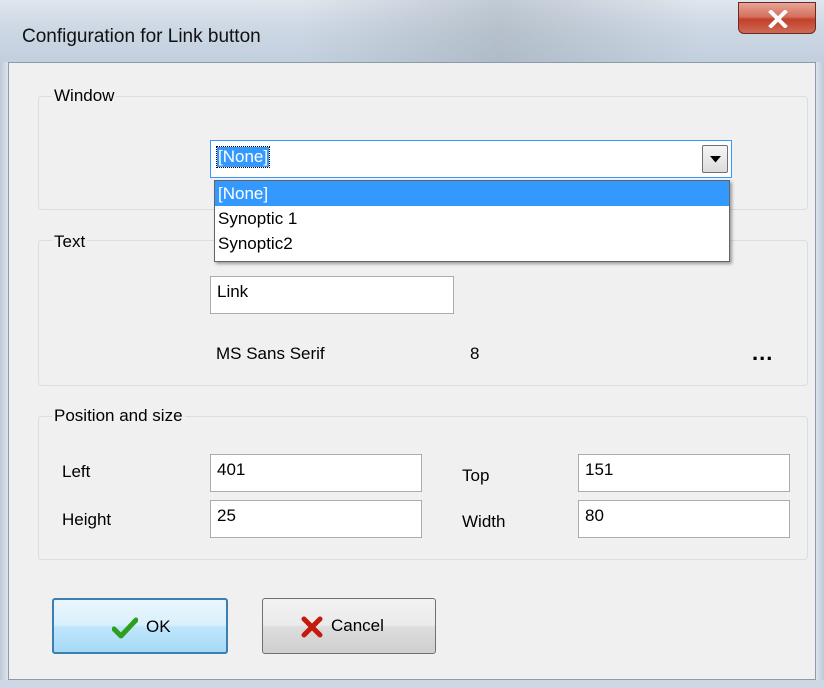  I want to click on height-label: Height, so click(87, 519).